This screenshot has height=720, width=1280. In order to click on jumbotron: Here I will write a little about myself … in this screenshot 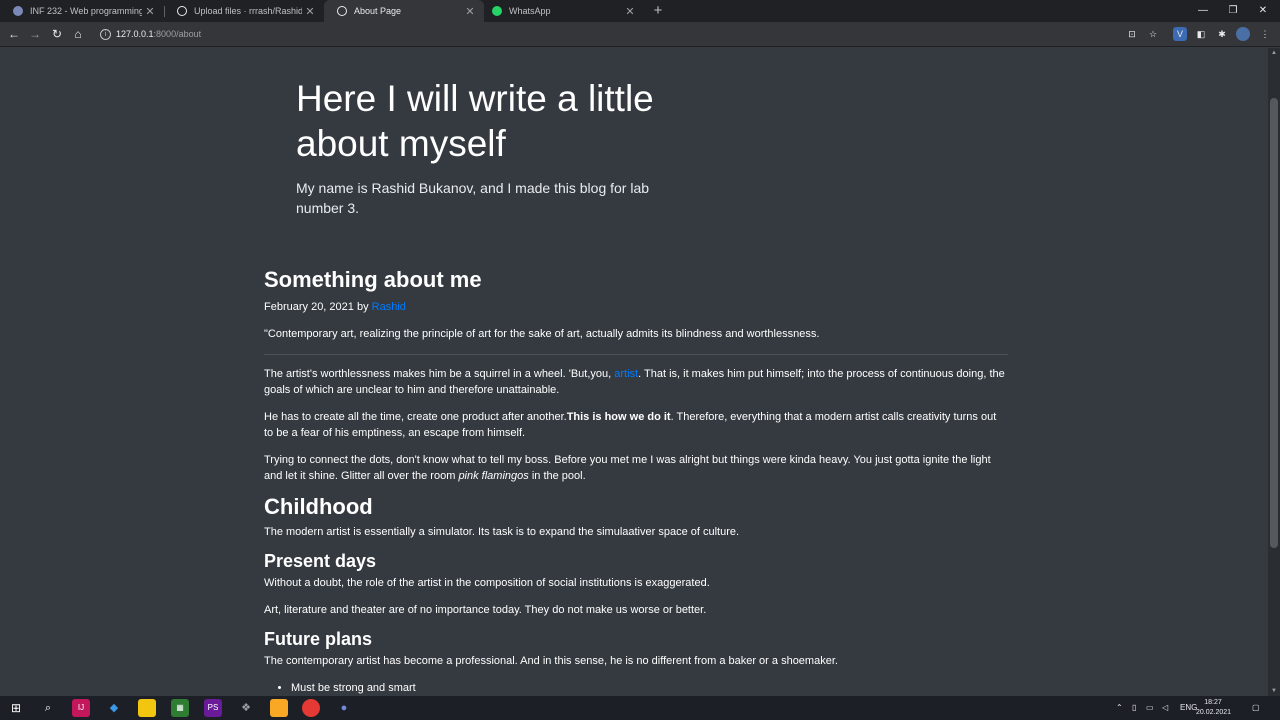, I will do `click(476, 147)`.